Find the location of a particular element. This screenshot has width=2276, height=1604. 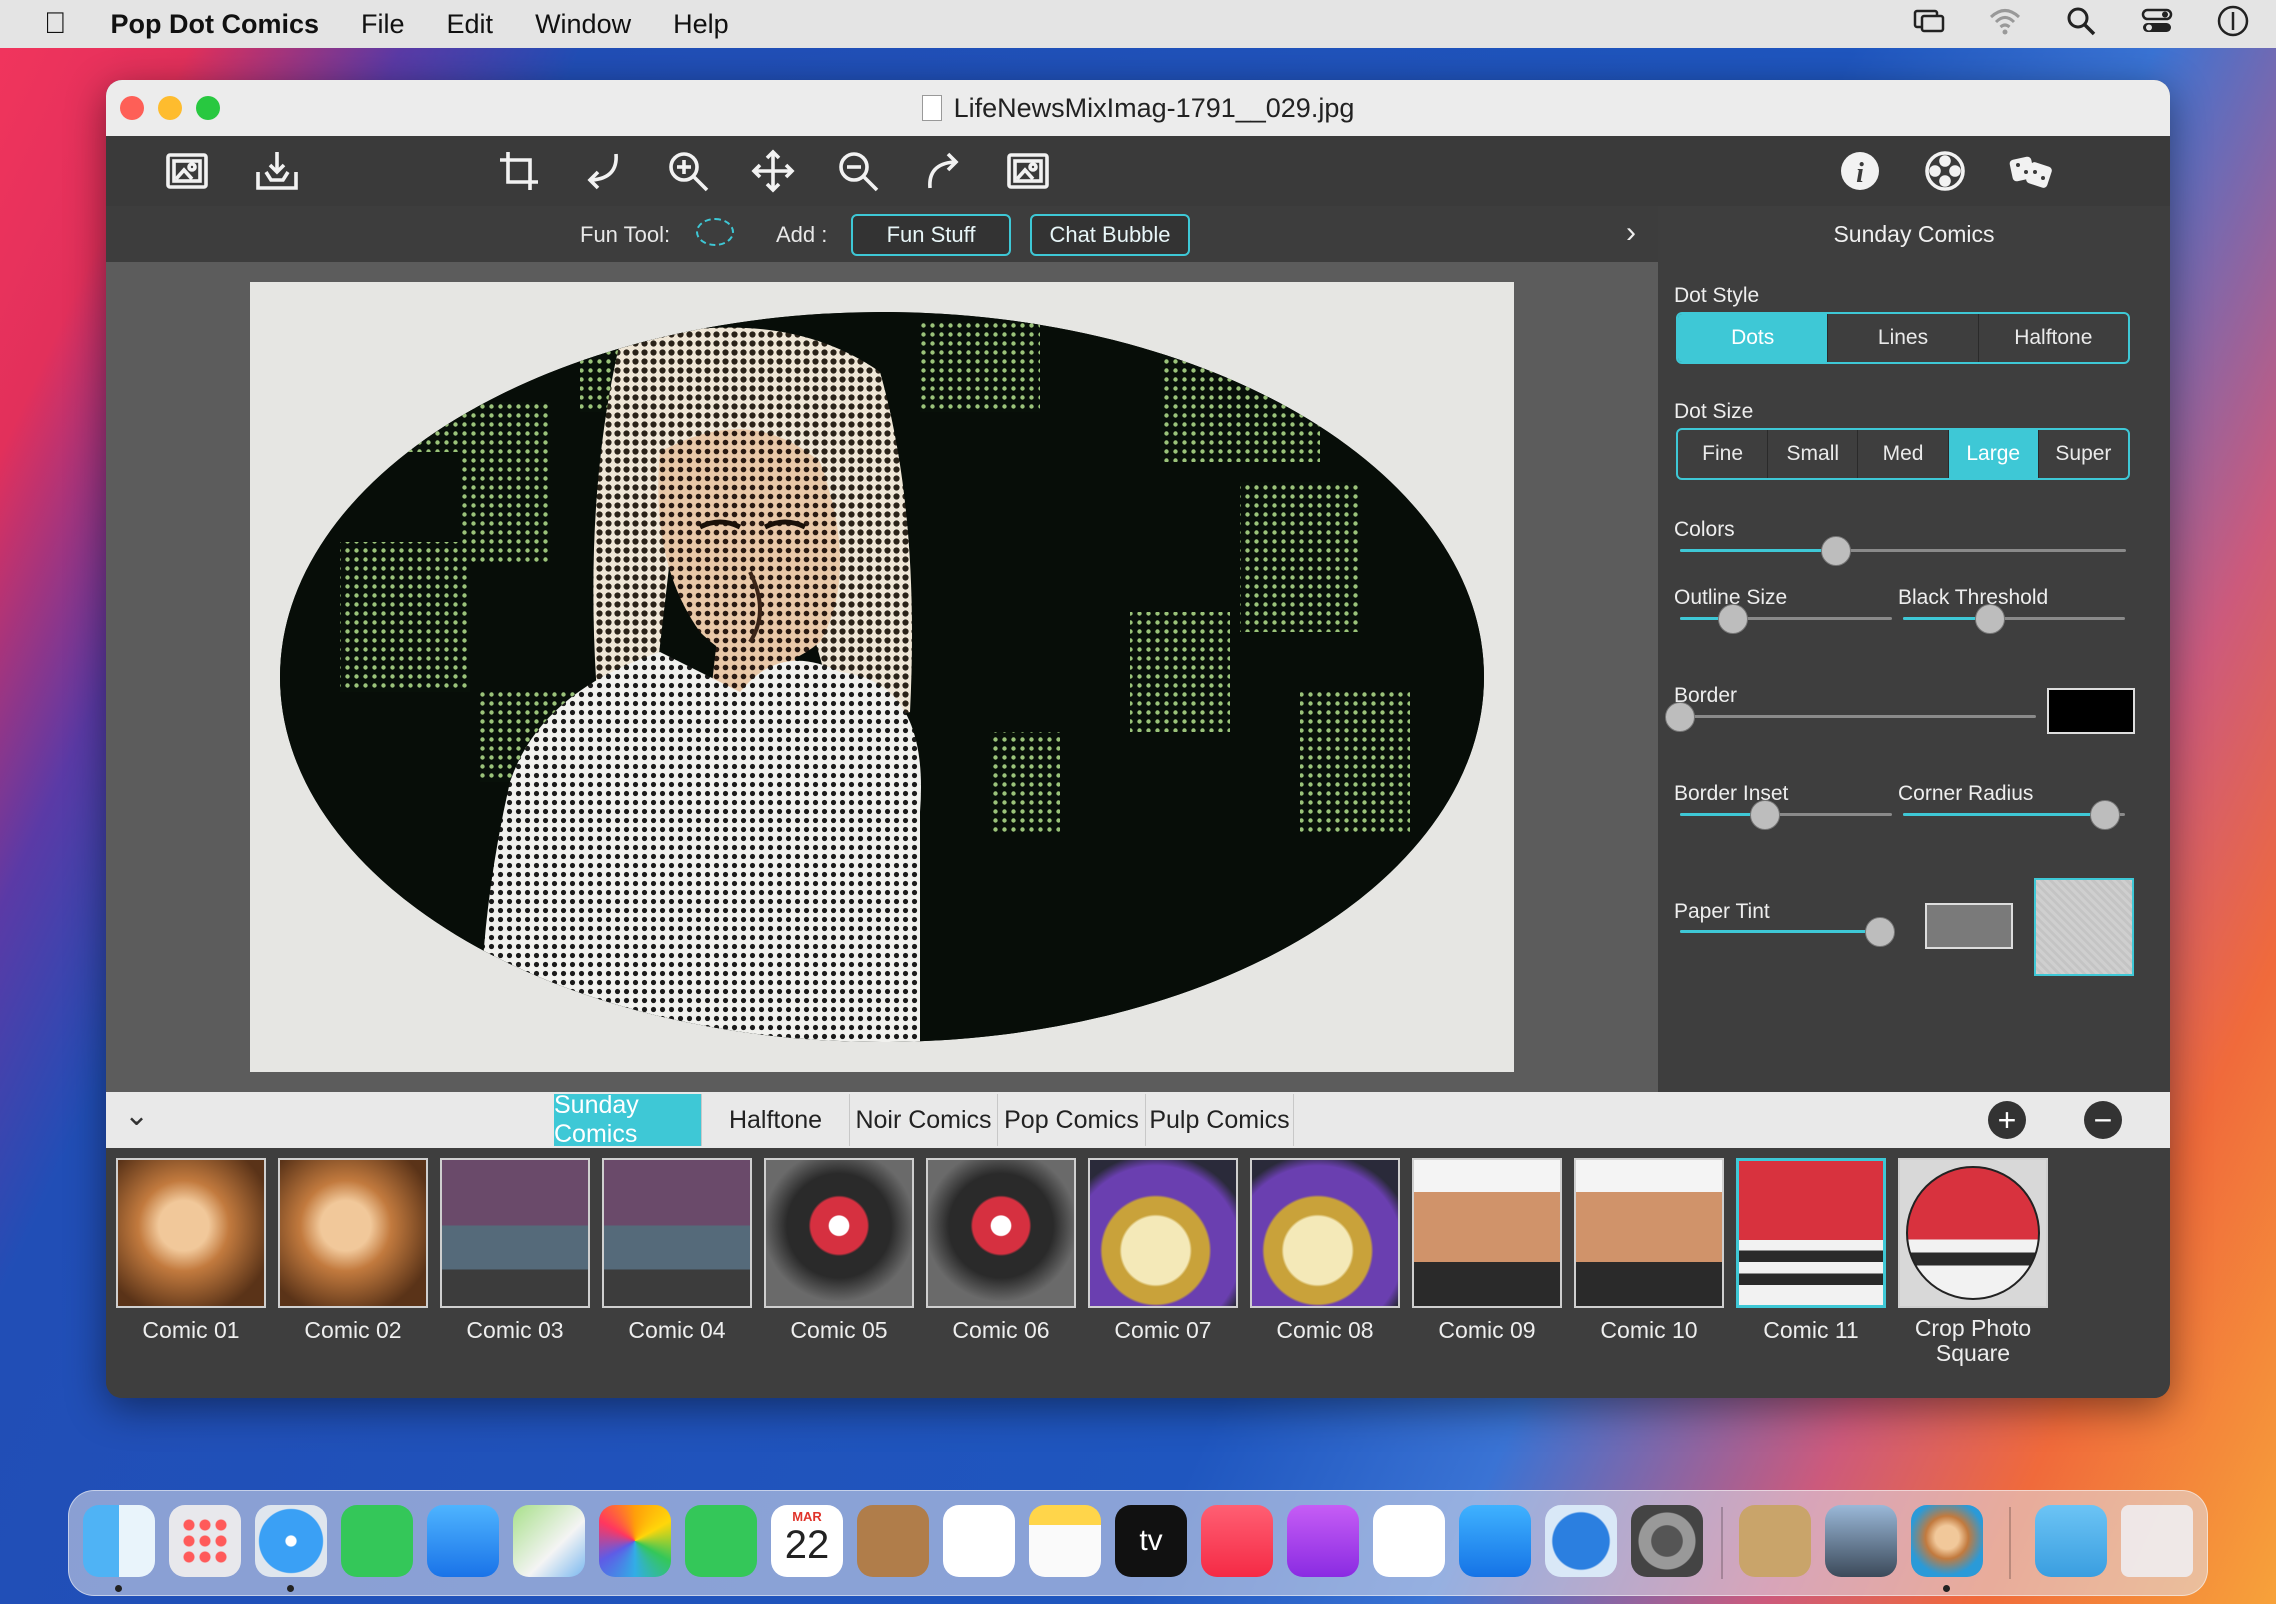

dot-style-lines: Lines is located at coordinates (1903, 338).